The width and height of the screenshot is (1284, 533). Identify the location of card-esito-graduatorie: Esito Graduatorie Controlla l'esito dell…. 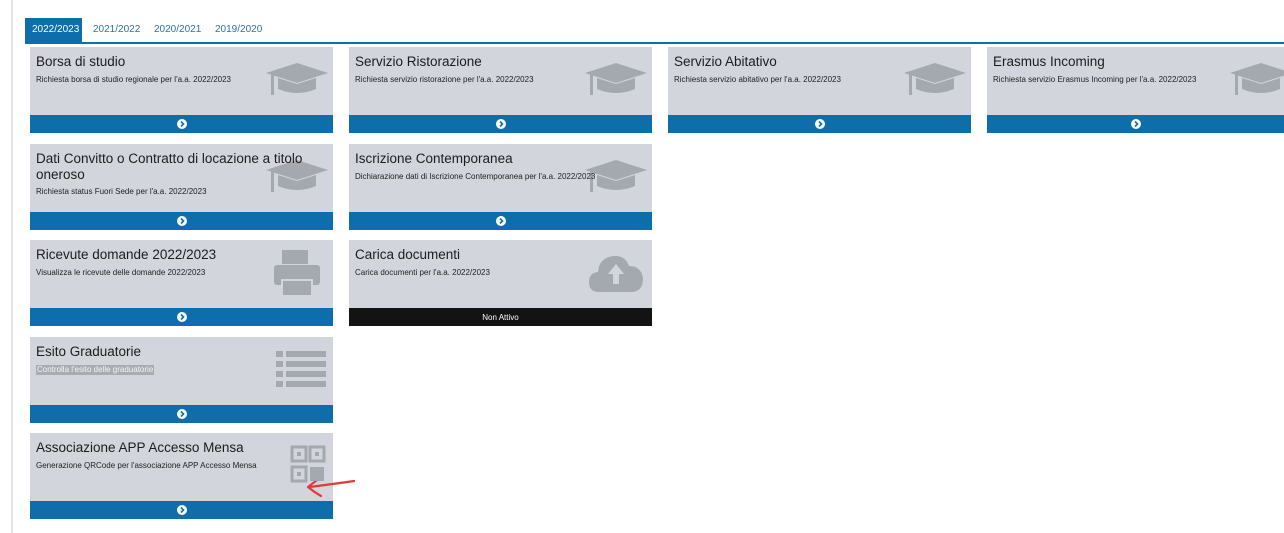
(181, 380).